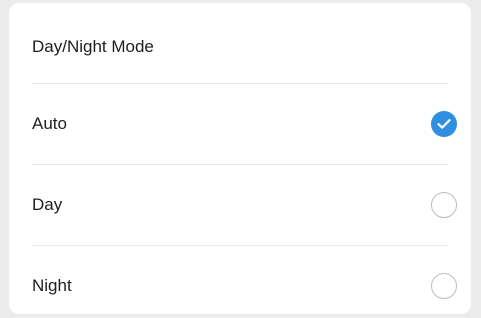  What do you see at coordinates (49, 123) in the screenshot?
I see `option-auto-label: Auto` at bounding box center [49, 123].